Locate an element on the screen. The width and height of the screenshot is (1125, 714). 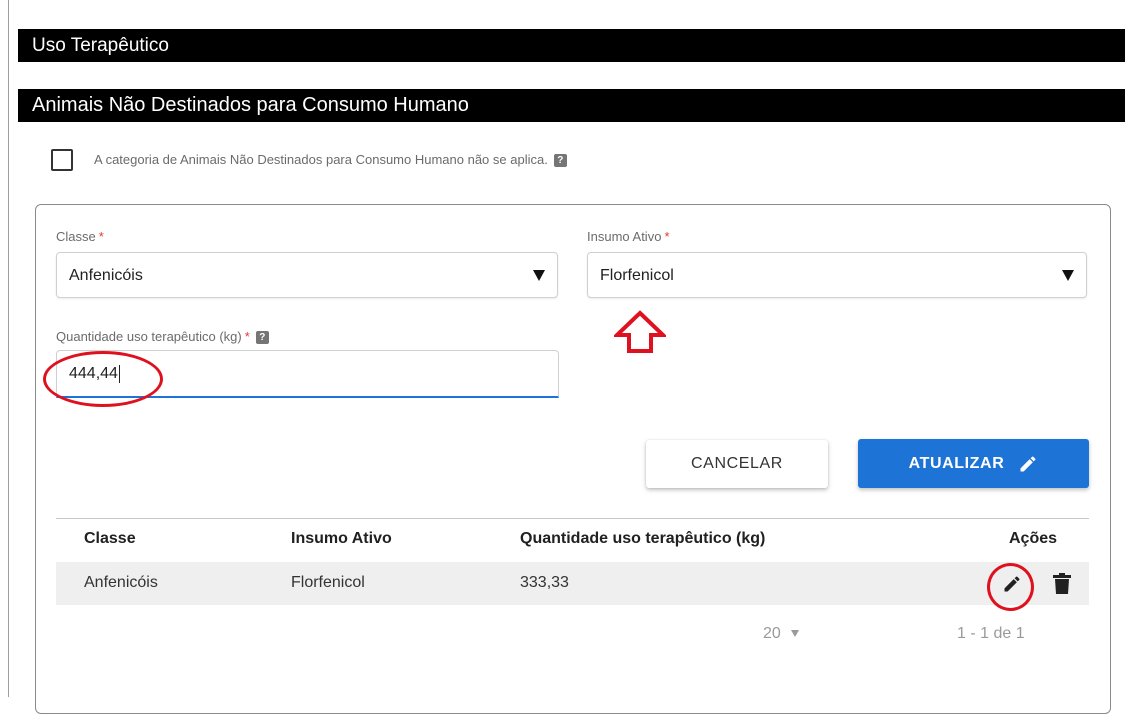
class-label: Classe * is located at coordinates (80, 236).